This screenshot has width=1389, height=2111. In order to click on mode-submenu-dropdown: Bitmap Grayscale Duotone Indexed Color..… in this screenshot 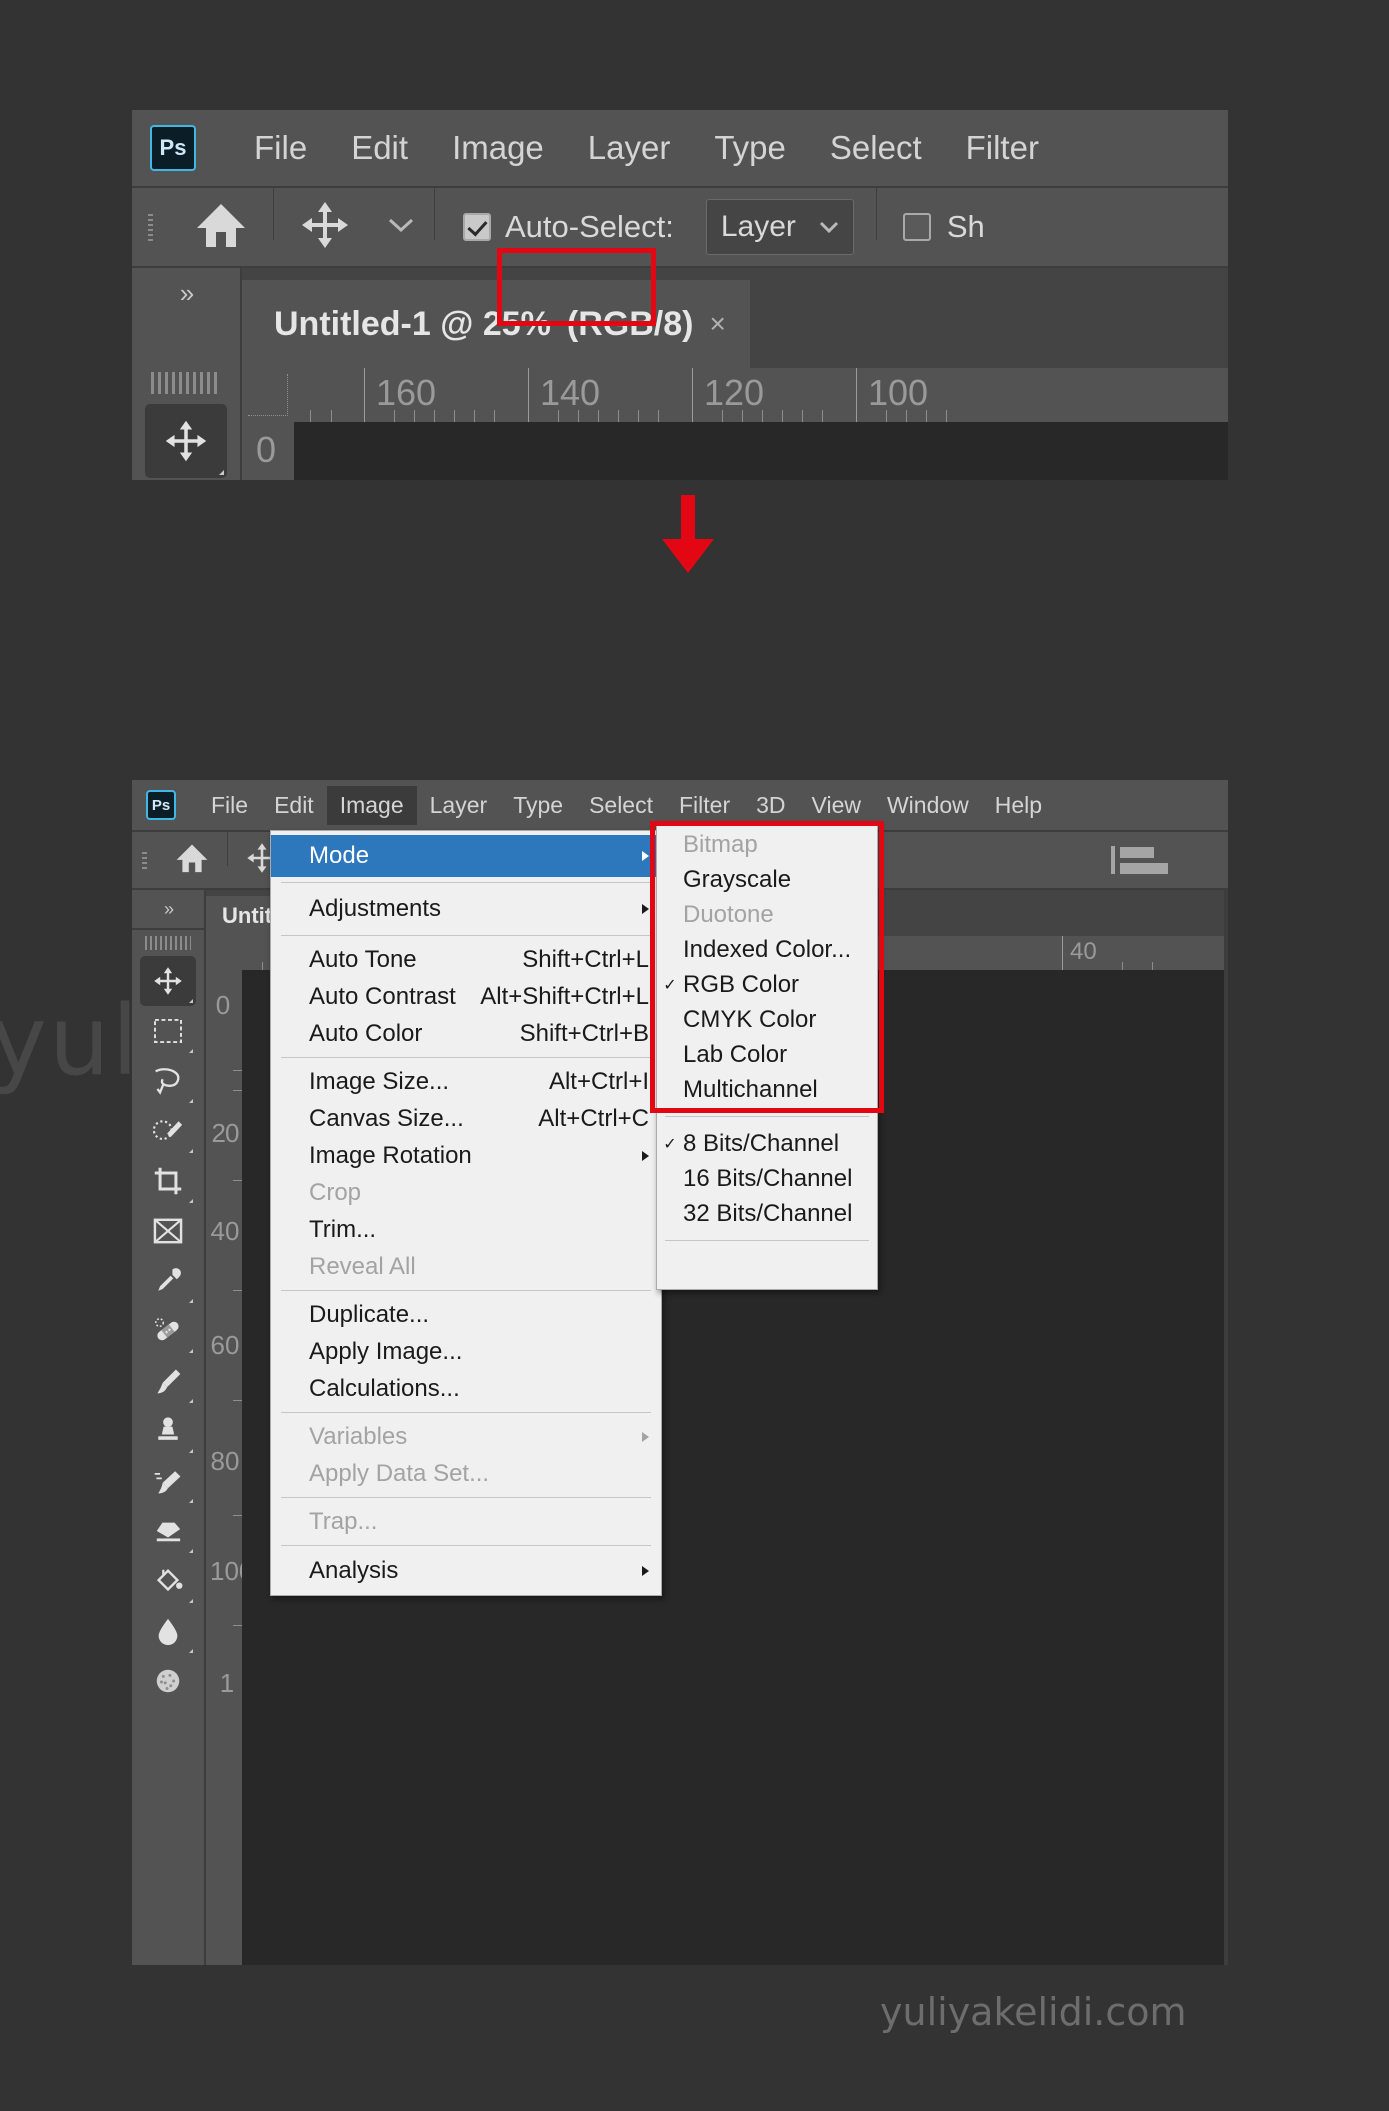, I will do `click(767, 1056)`.